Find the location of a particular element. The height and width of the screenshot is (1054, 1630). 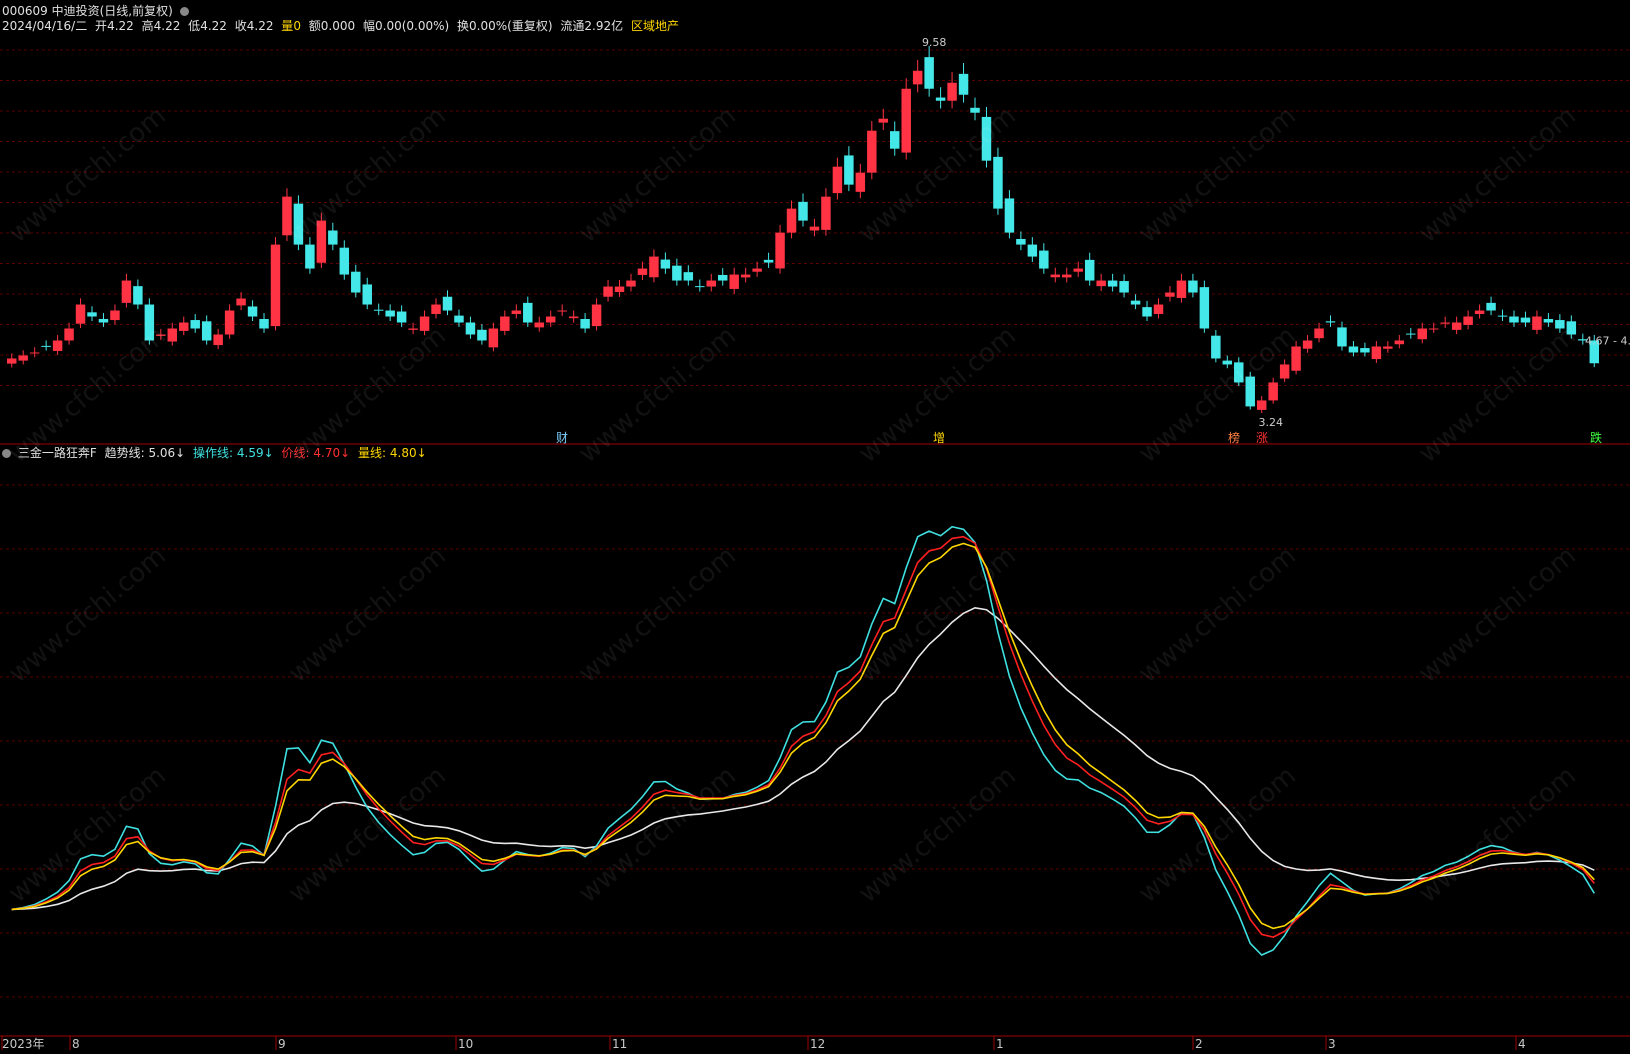

event-mark: 财 is located at coordinates (562, 438).